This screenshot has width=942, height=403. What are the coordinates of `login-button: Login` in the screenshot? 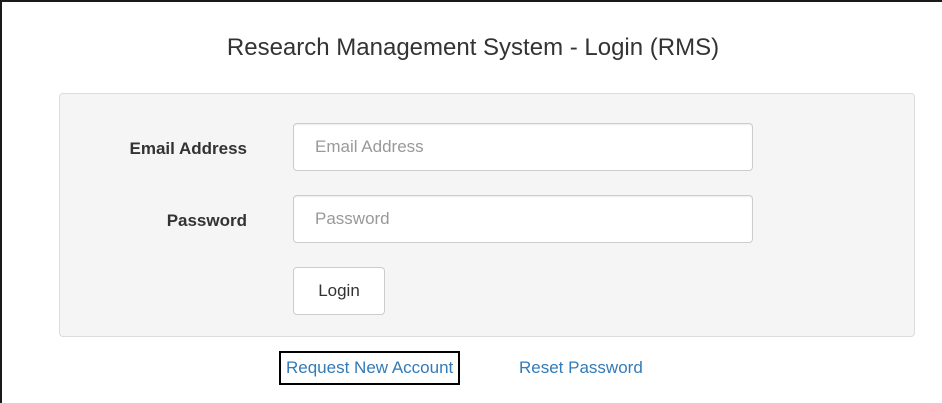 It's located at (339, 291).